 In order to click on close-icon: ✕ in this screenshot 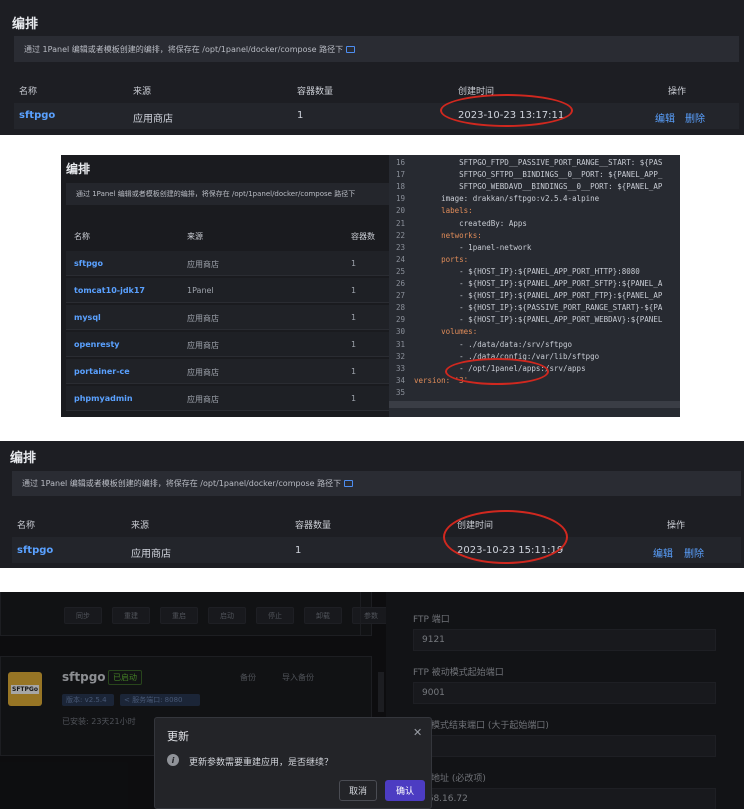, I will do `click(417, 732)`.